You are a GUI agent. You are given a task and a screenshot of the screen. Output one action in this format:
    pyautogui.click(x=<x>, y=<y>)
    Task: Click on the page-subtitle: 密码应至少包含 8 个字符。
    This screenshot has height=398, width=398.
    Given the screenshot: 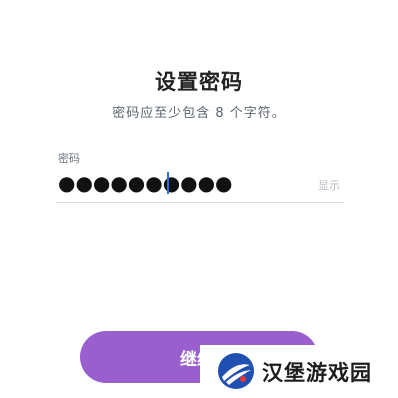 What is the action you would take?
    pyautogui.click(x=199, y=113)
    